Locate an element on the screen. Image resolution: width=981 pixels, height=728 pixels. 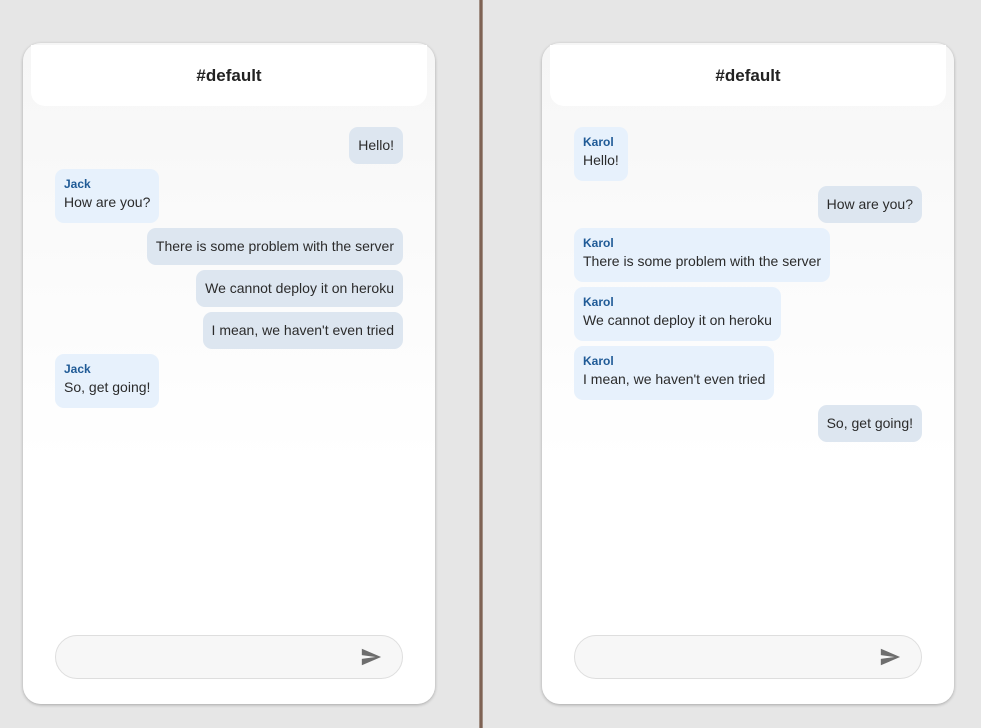
outgoing-message: So, get going! is located at coordinates (869, 423).